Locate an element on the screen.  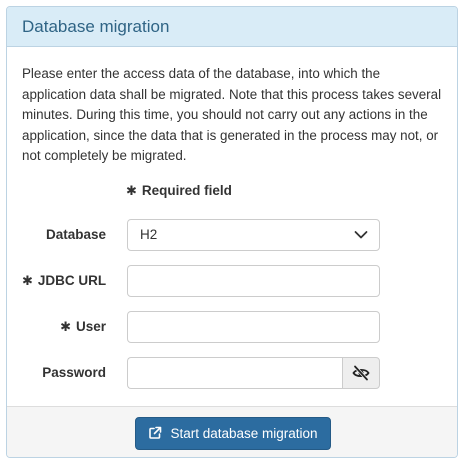
database-row: Database H2 is located at coordinates (232, 234).